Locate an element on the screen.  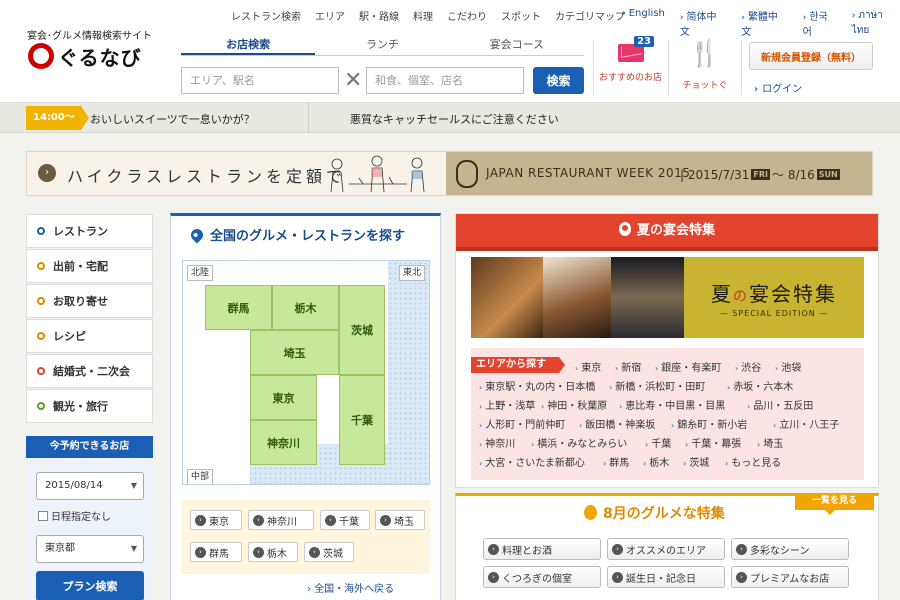
kanto-map: 北陸 東北 中部 群馬 栃木 茨城 埼玉 東京 千葉 神奈川 is located at coordinates (306, 372).